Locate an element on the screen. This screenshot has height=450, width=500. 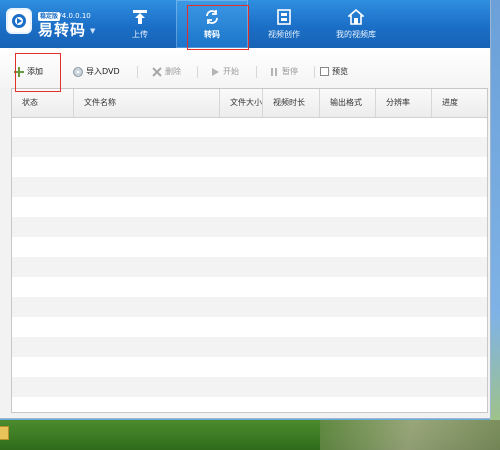
annotation-box-add is located at coordinates (38, 72).